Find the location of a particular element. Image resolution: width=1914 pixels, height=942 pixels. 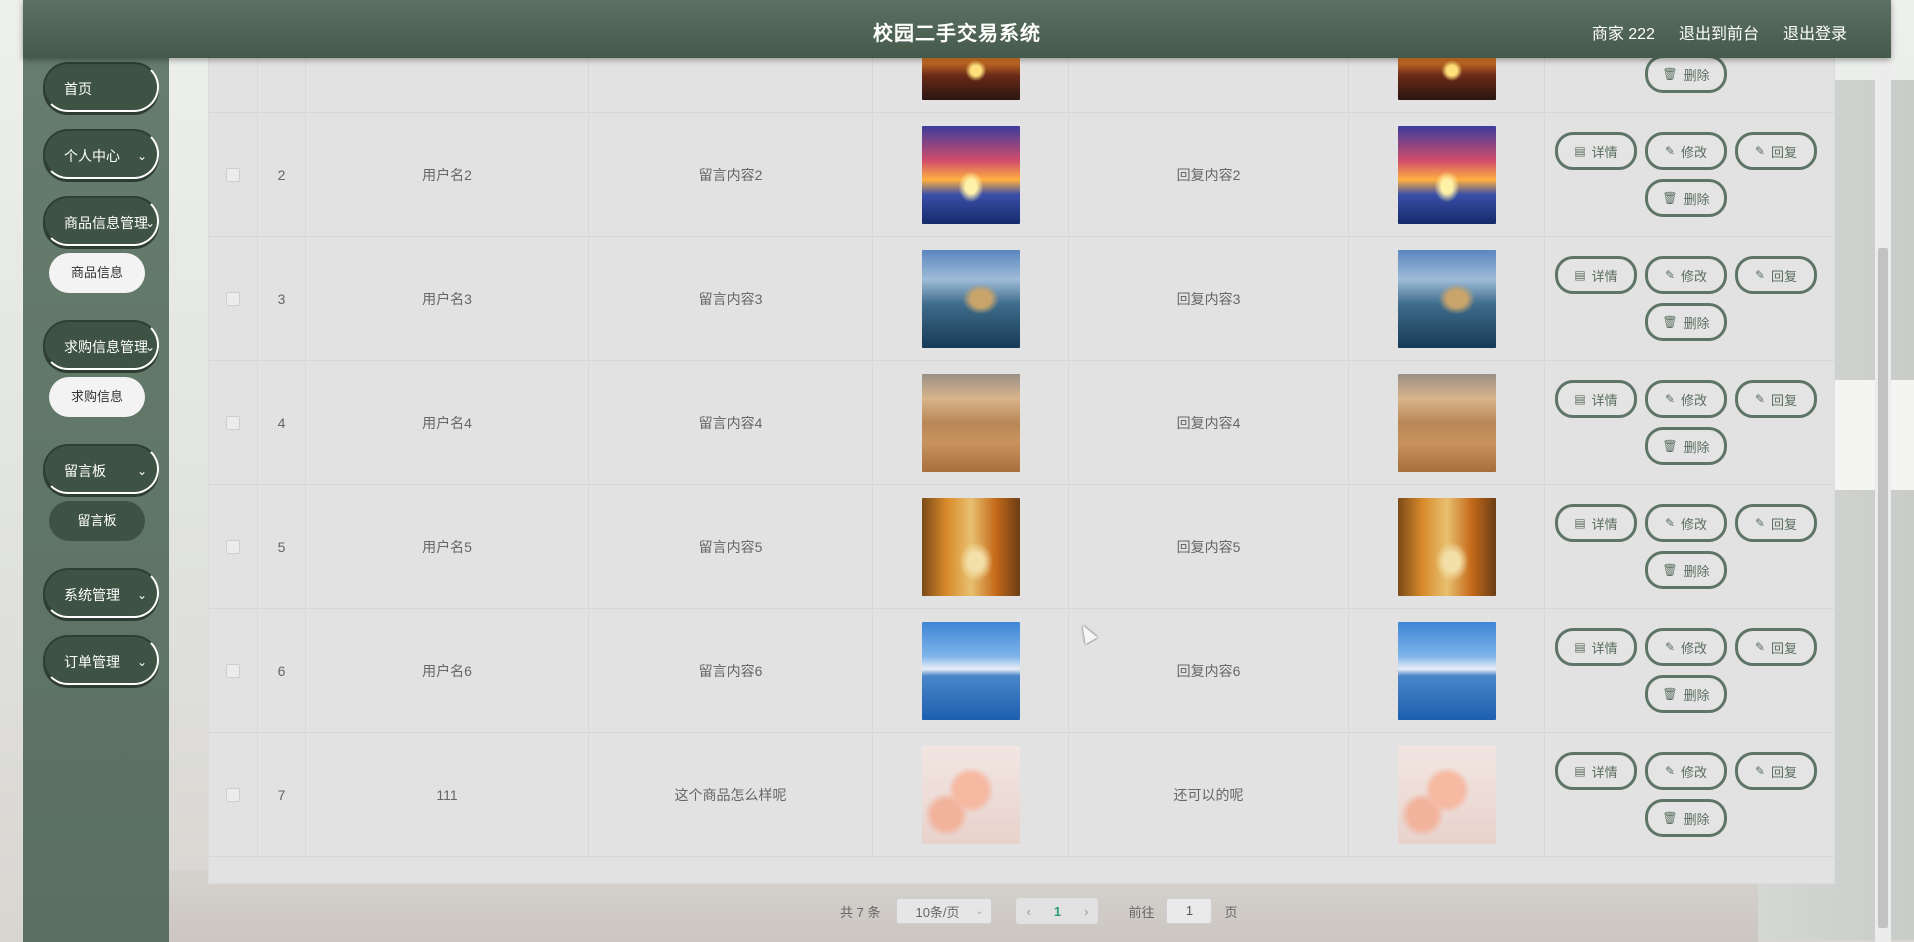

row-message: 留言内容2 is located at coordinates (731, 174).